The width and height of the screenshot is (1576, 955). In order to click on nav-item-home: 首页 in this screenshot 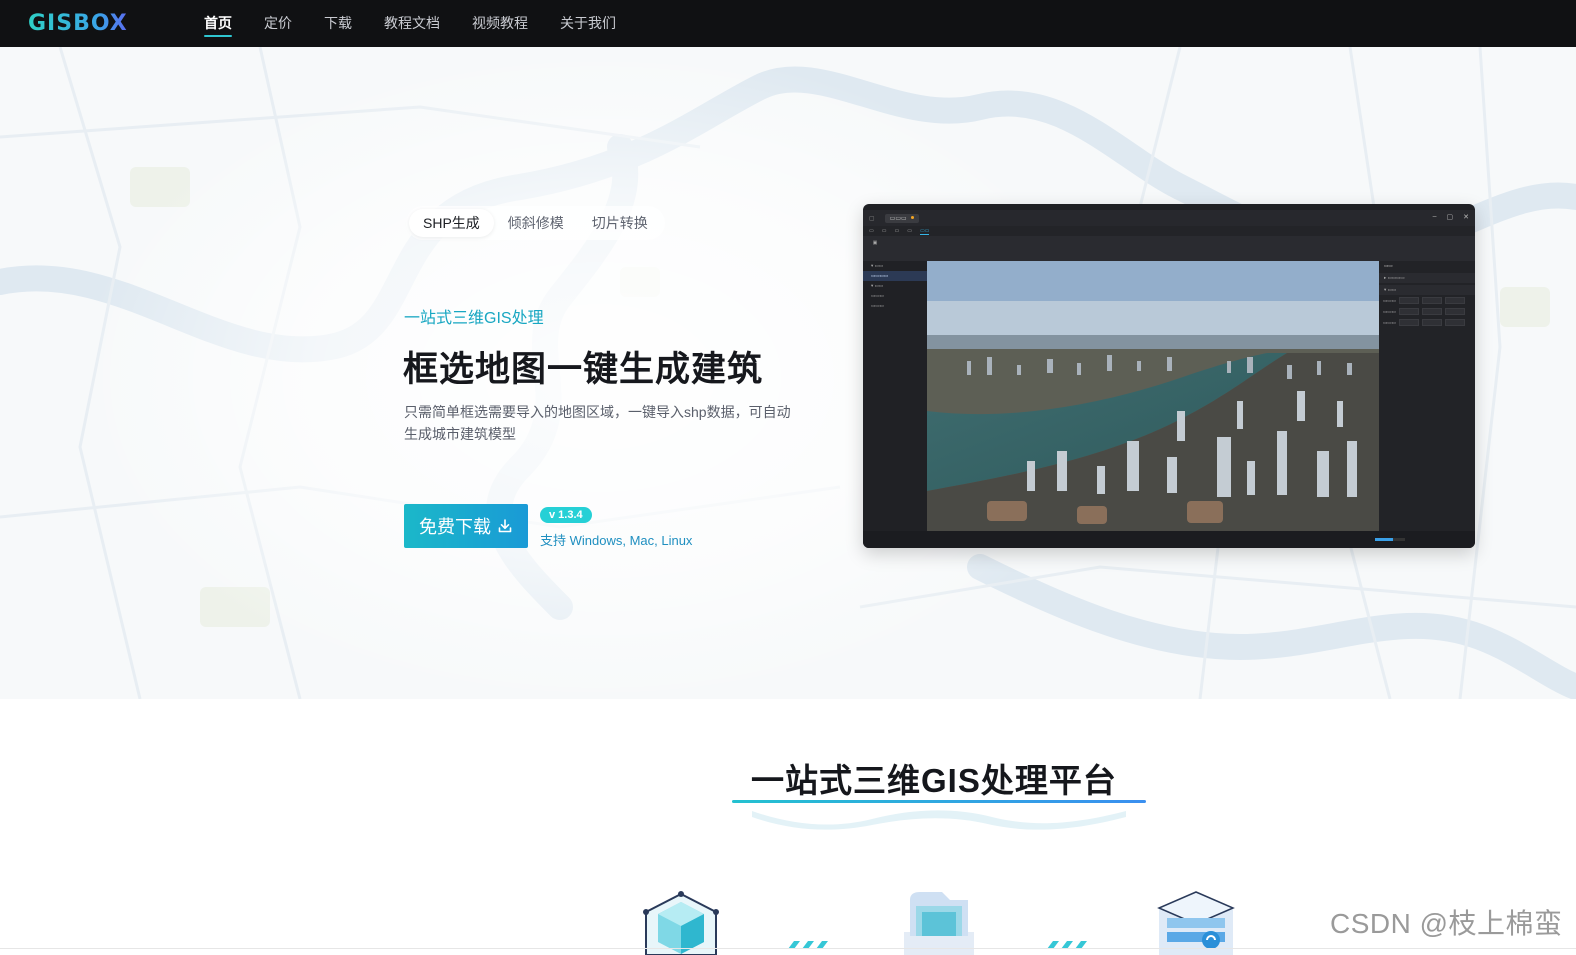, I will do `click(218, 23)`.